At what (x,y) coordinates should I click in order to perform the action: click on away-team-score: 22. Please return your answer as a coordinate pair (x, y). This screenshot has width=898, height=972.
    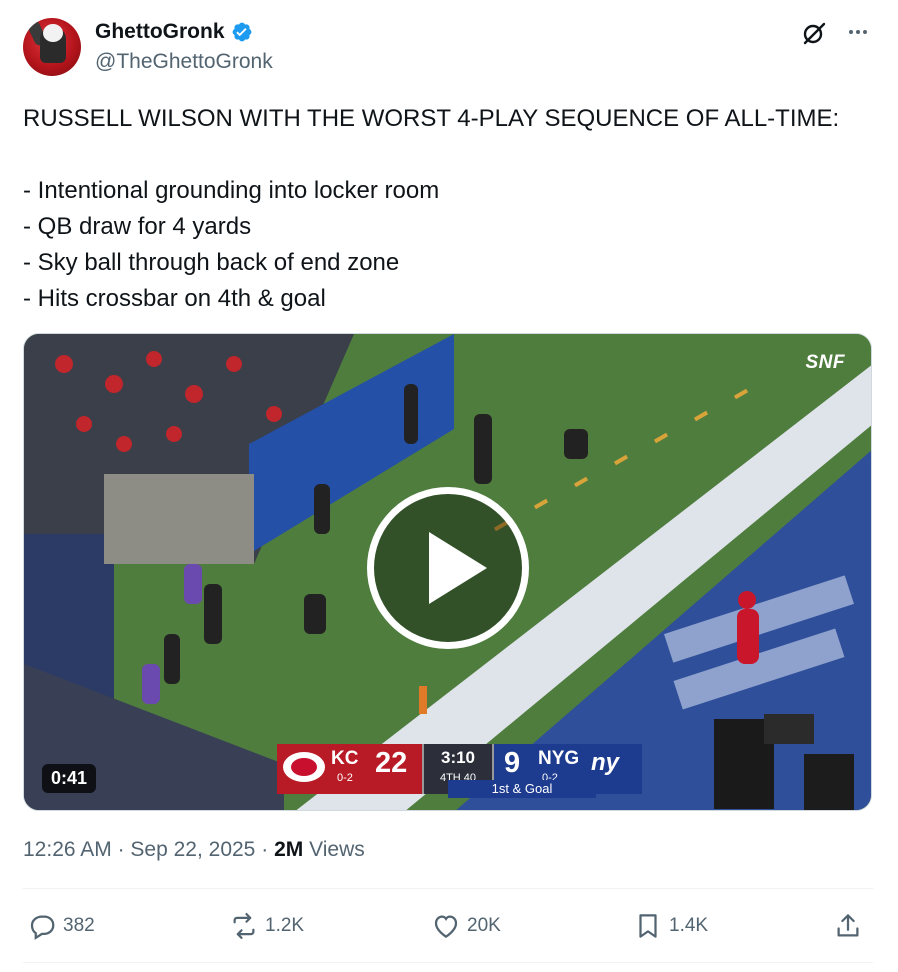
    Looking at the image, I should click on (391, 763).